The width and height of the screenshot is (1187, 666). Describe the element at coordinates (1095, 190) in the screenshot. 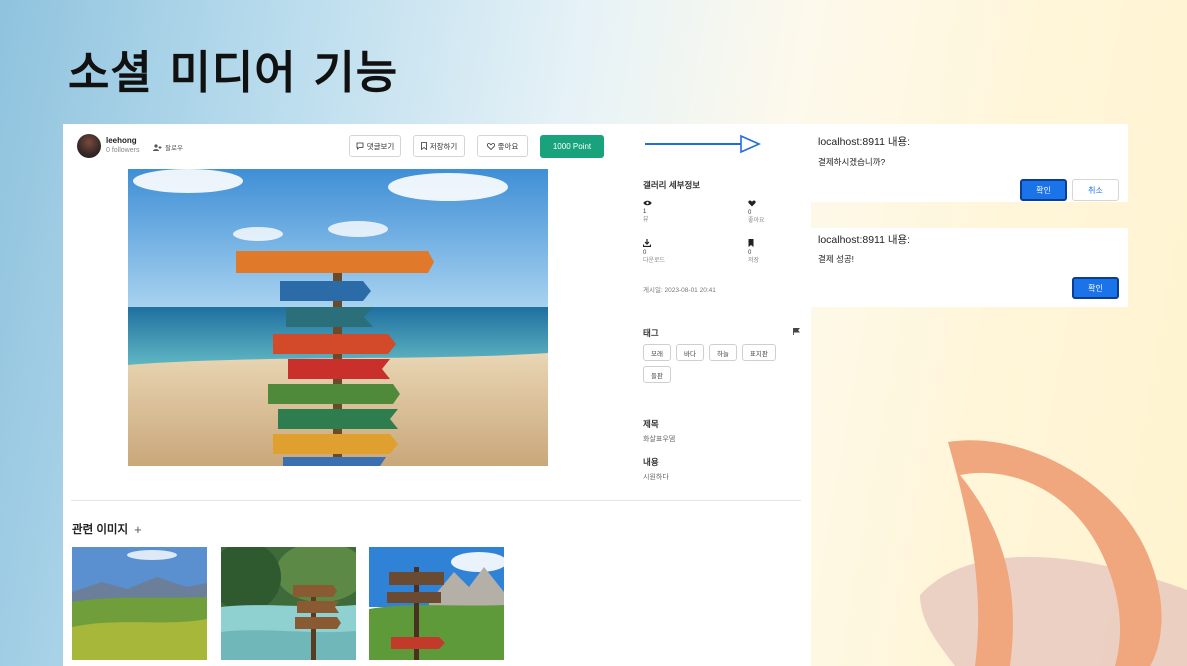

I see `cancel-button: 취소` at that location.